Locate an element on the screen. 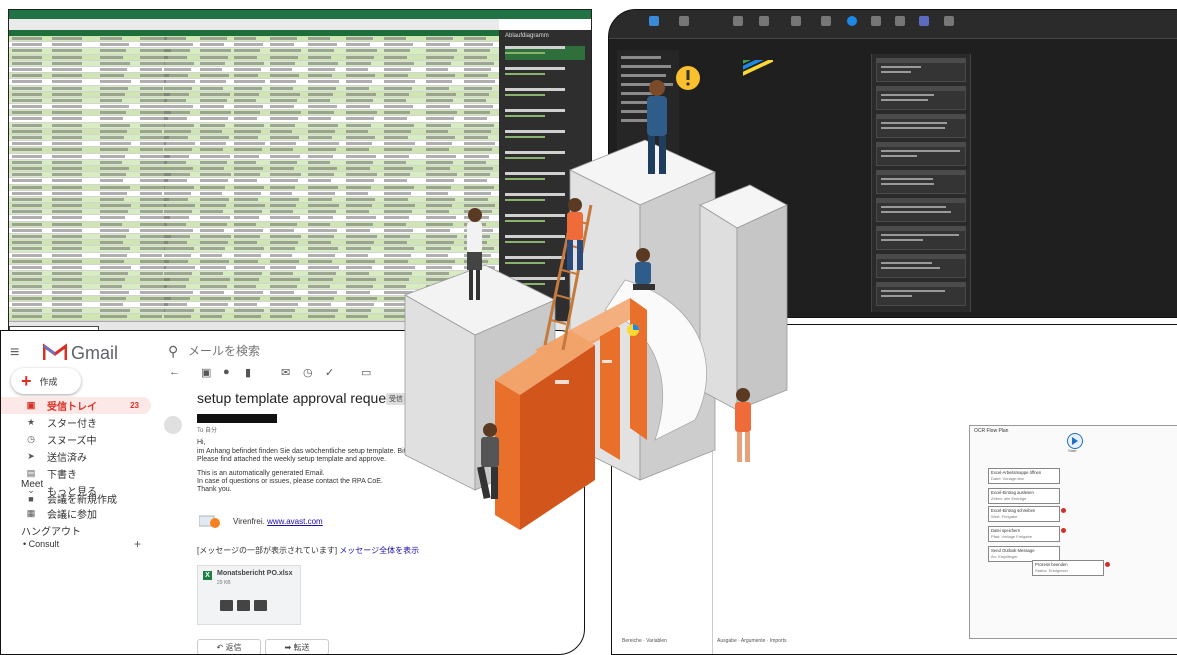 The image size is (1177, 655). footer-tabs-left: Bereiche · Variablen is located at coordinates (644, 641).